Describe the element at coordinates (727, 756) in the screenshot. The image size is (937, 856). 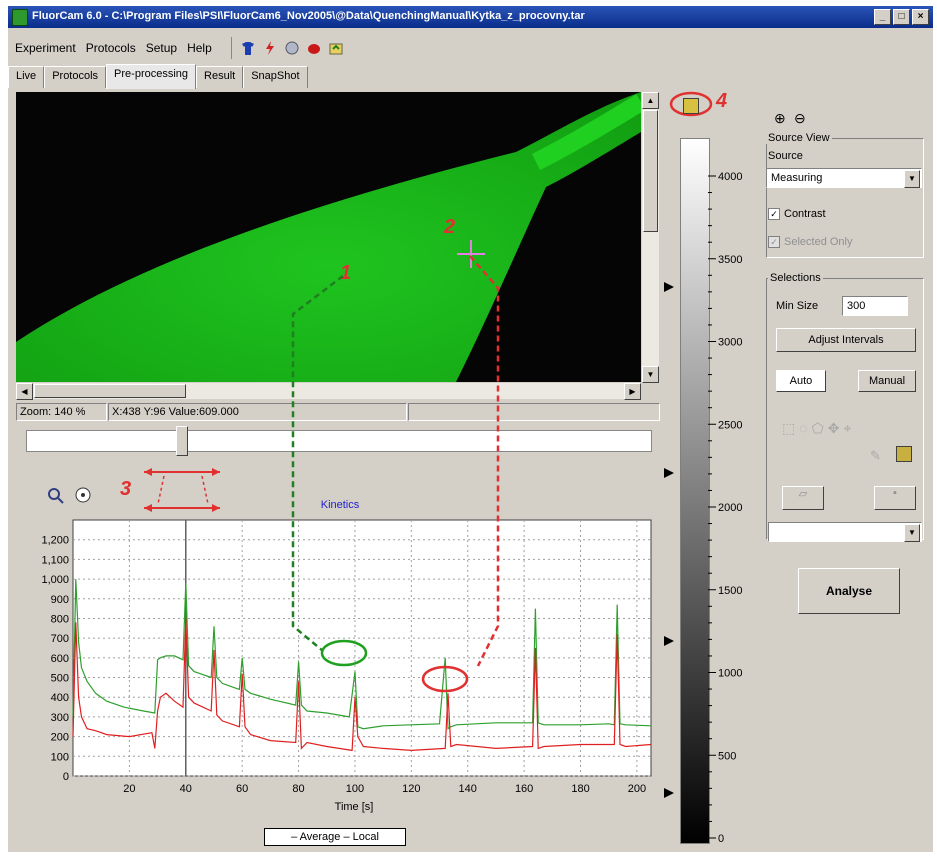
I see `colorbar-tick-label: 500` at that location.